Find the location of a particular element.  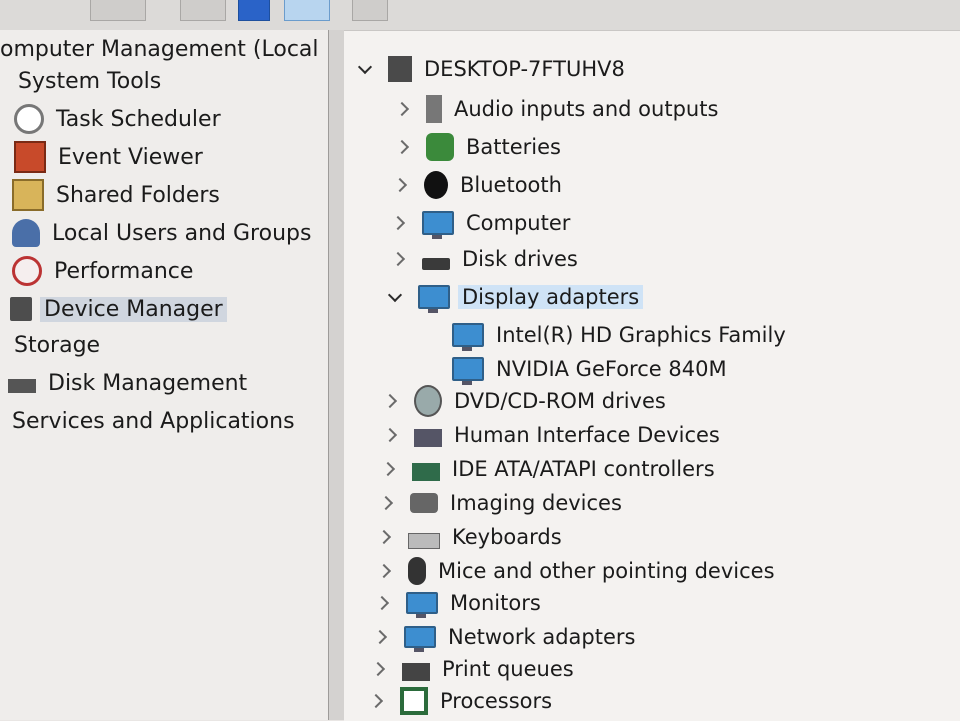

tree-item-device-manager: Device Manager is located at coordinates (118, 309).